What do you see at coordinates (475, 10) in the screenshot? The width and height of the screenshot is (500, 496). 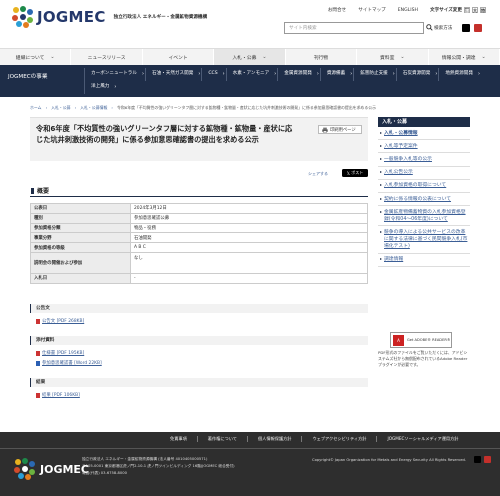 I see `font-size-large-button: 大` at bounding box center [475, 10].